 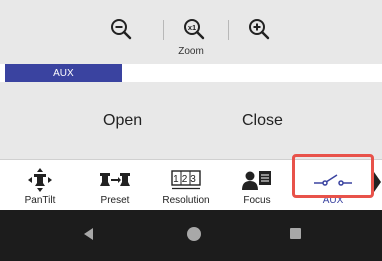 What do you see at coordinates (40, 200) in the screenshot?
I see `tab-label: PanTilt` at bounding box center [40, 200].